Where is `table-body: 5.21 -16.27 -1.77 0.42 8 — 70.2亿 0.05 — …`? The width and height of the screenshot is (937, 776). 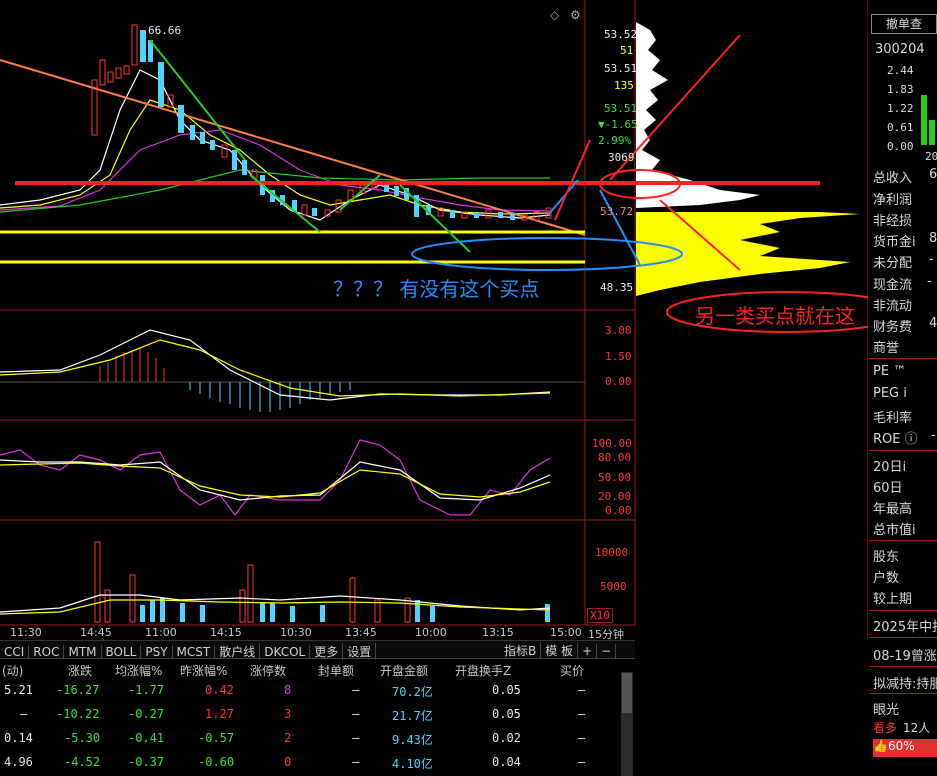 table-body: 5.21 -16.27 -1.77 0.42 8 — 70.2亿 0.05 — … is located at coordinates (317, 728).